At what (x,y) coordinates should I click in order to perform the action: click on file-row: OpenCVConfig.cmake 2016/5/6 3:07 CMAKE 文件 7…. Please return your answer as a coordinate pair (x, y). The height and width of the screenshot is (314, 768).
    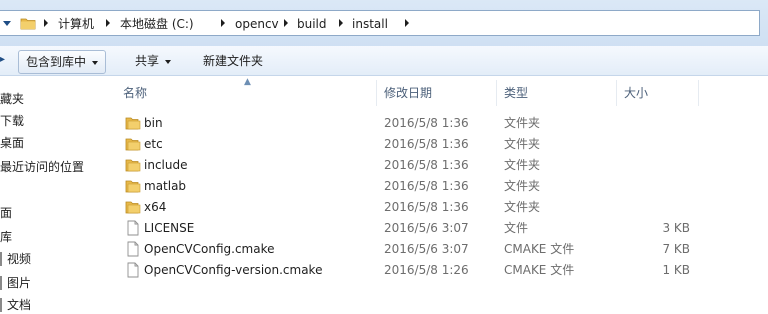
    Looking at the image, I should click on (444, 249).